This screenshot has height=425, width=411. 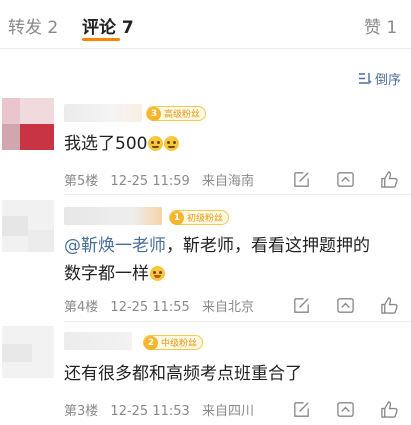 I want to click on badge-label: 高级粉丝, so click(x=182, y=115).